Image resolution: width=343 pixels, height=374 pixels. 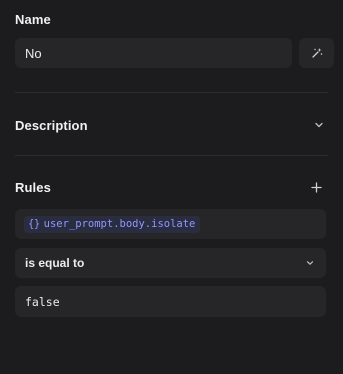 I want to click on variable-path: user_prompt.body.isolate, so click(x=119, y=224).